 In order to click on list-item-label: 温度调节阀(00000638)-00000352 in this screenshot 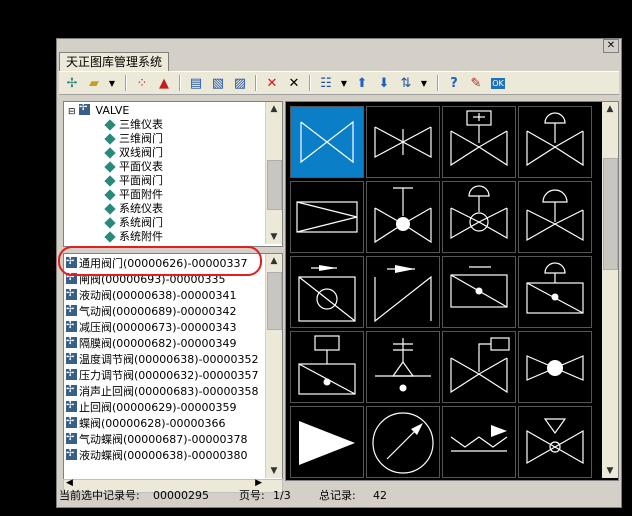, I will do `click(169, 359)`.